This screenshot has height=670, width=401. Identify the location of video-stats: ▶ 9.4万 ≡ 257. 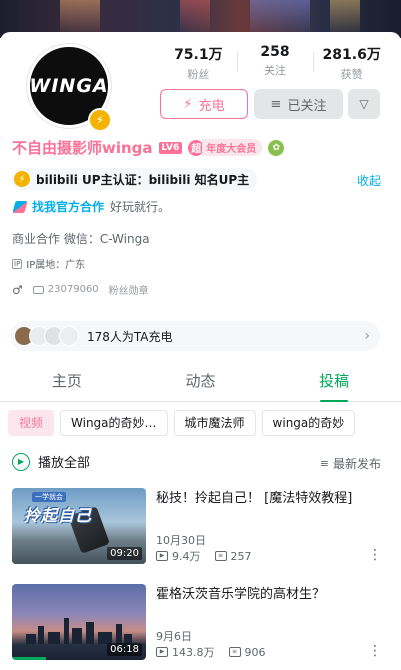
(204, 556).